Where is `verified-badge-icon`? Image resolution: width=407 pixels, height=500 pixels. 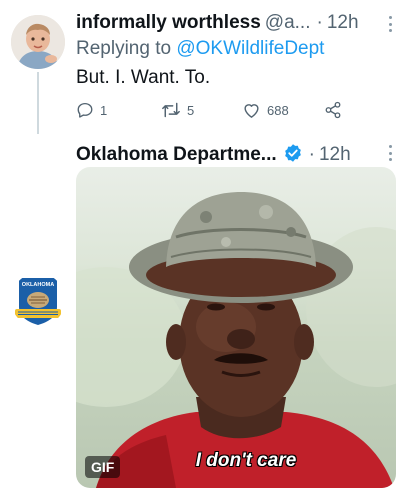
verified-badge-icon is located at coordinates (292, 153).